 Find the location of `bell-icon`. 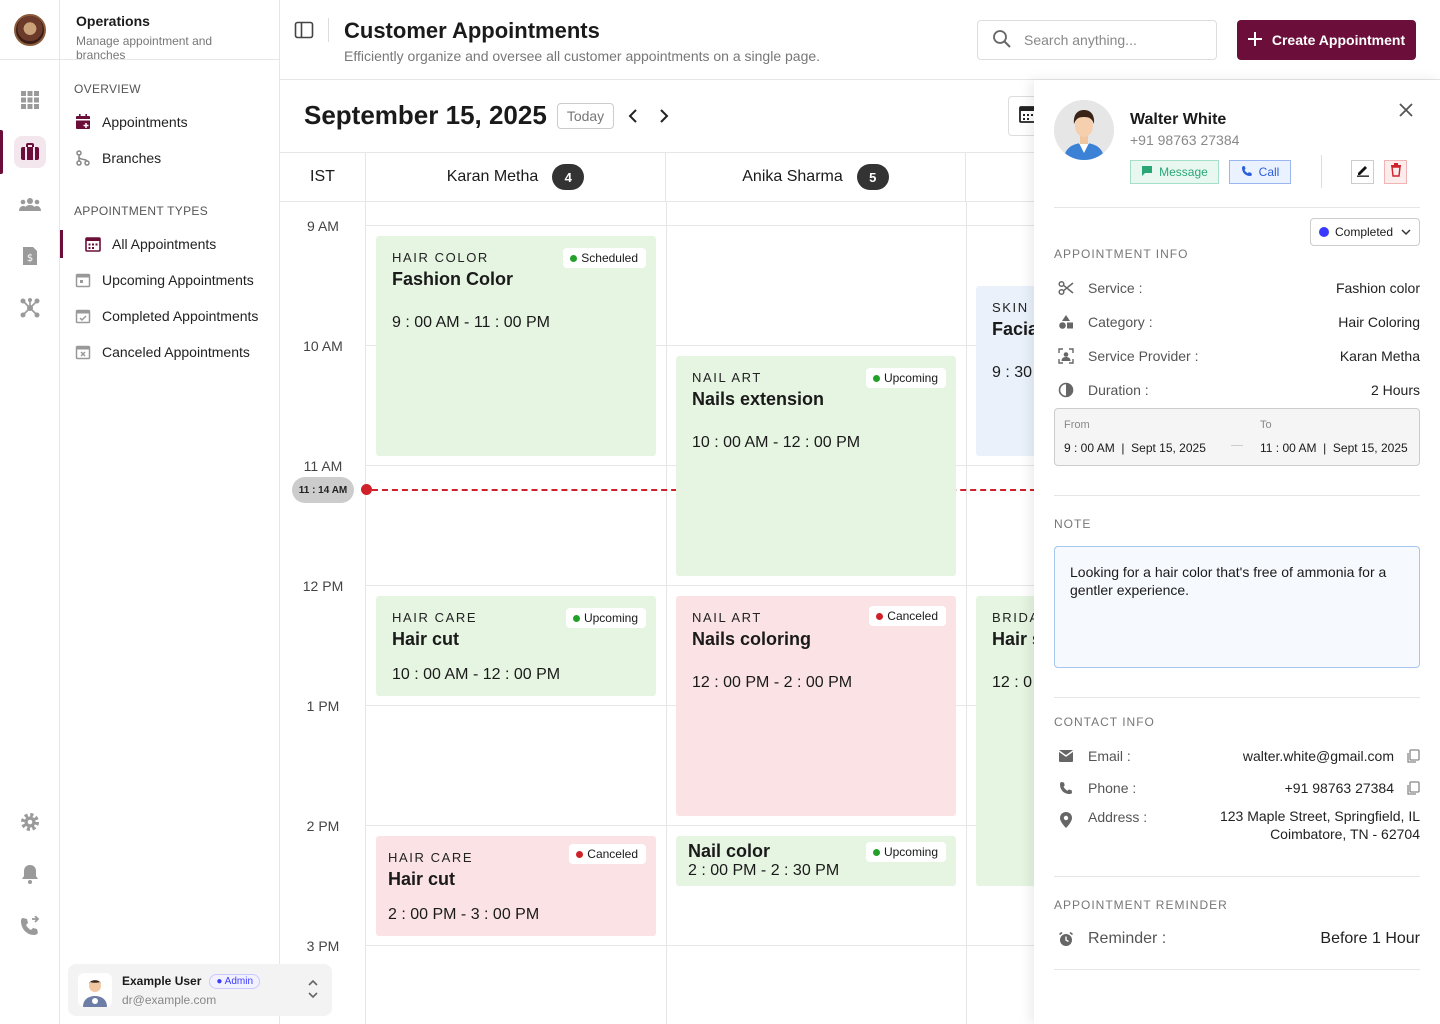

bell-icon is located at coordinates (30, 874).